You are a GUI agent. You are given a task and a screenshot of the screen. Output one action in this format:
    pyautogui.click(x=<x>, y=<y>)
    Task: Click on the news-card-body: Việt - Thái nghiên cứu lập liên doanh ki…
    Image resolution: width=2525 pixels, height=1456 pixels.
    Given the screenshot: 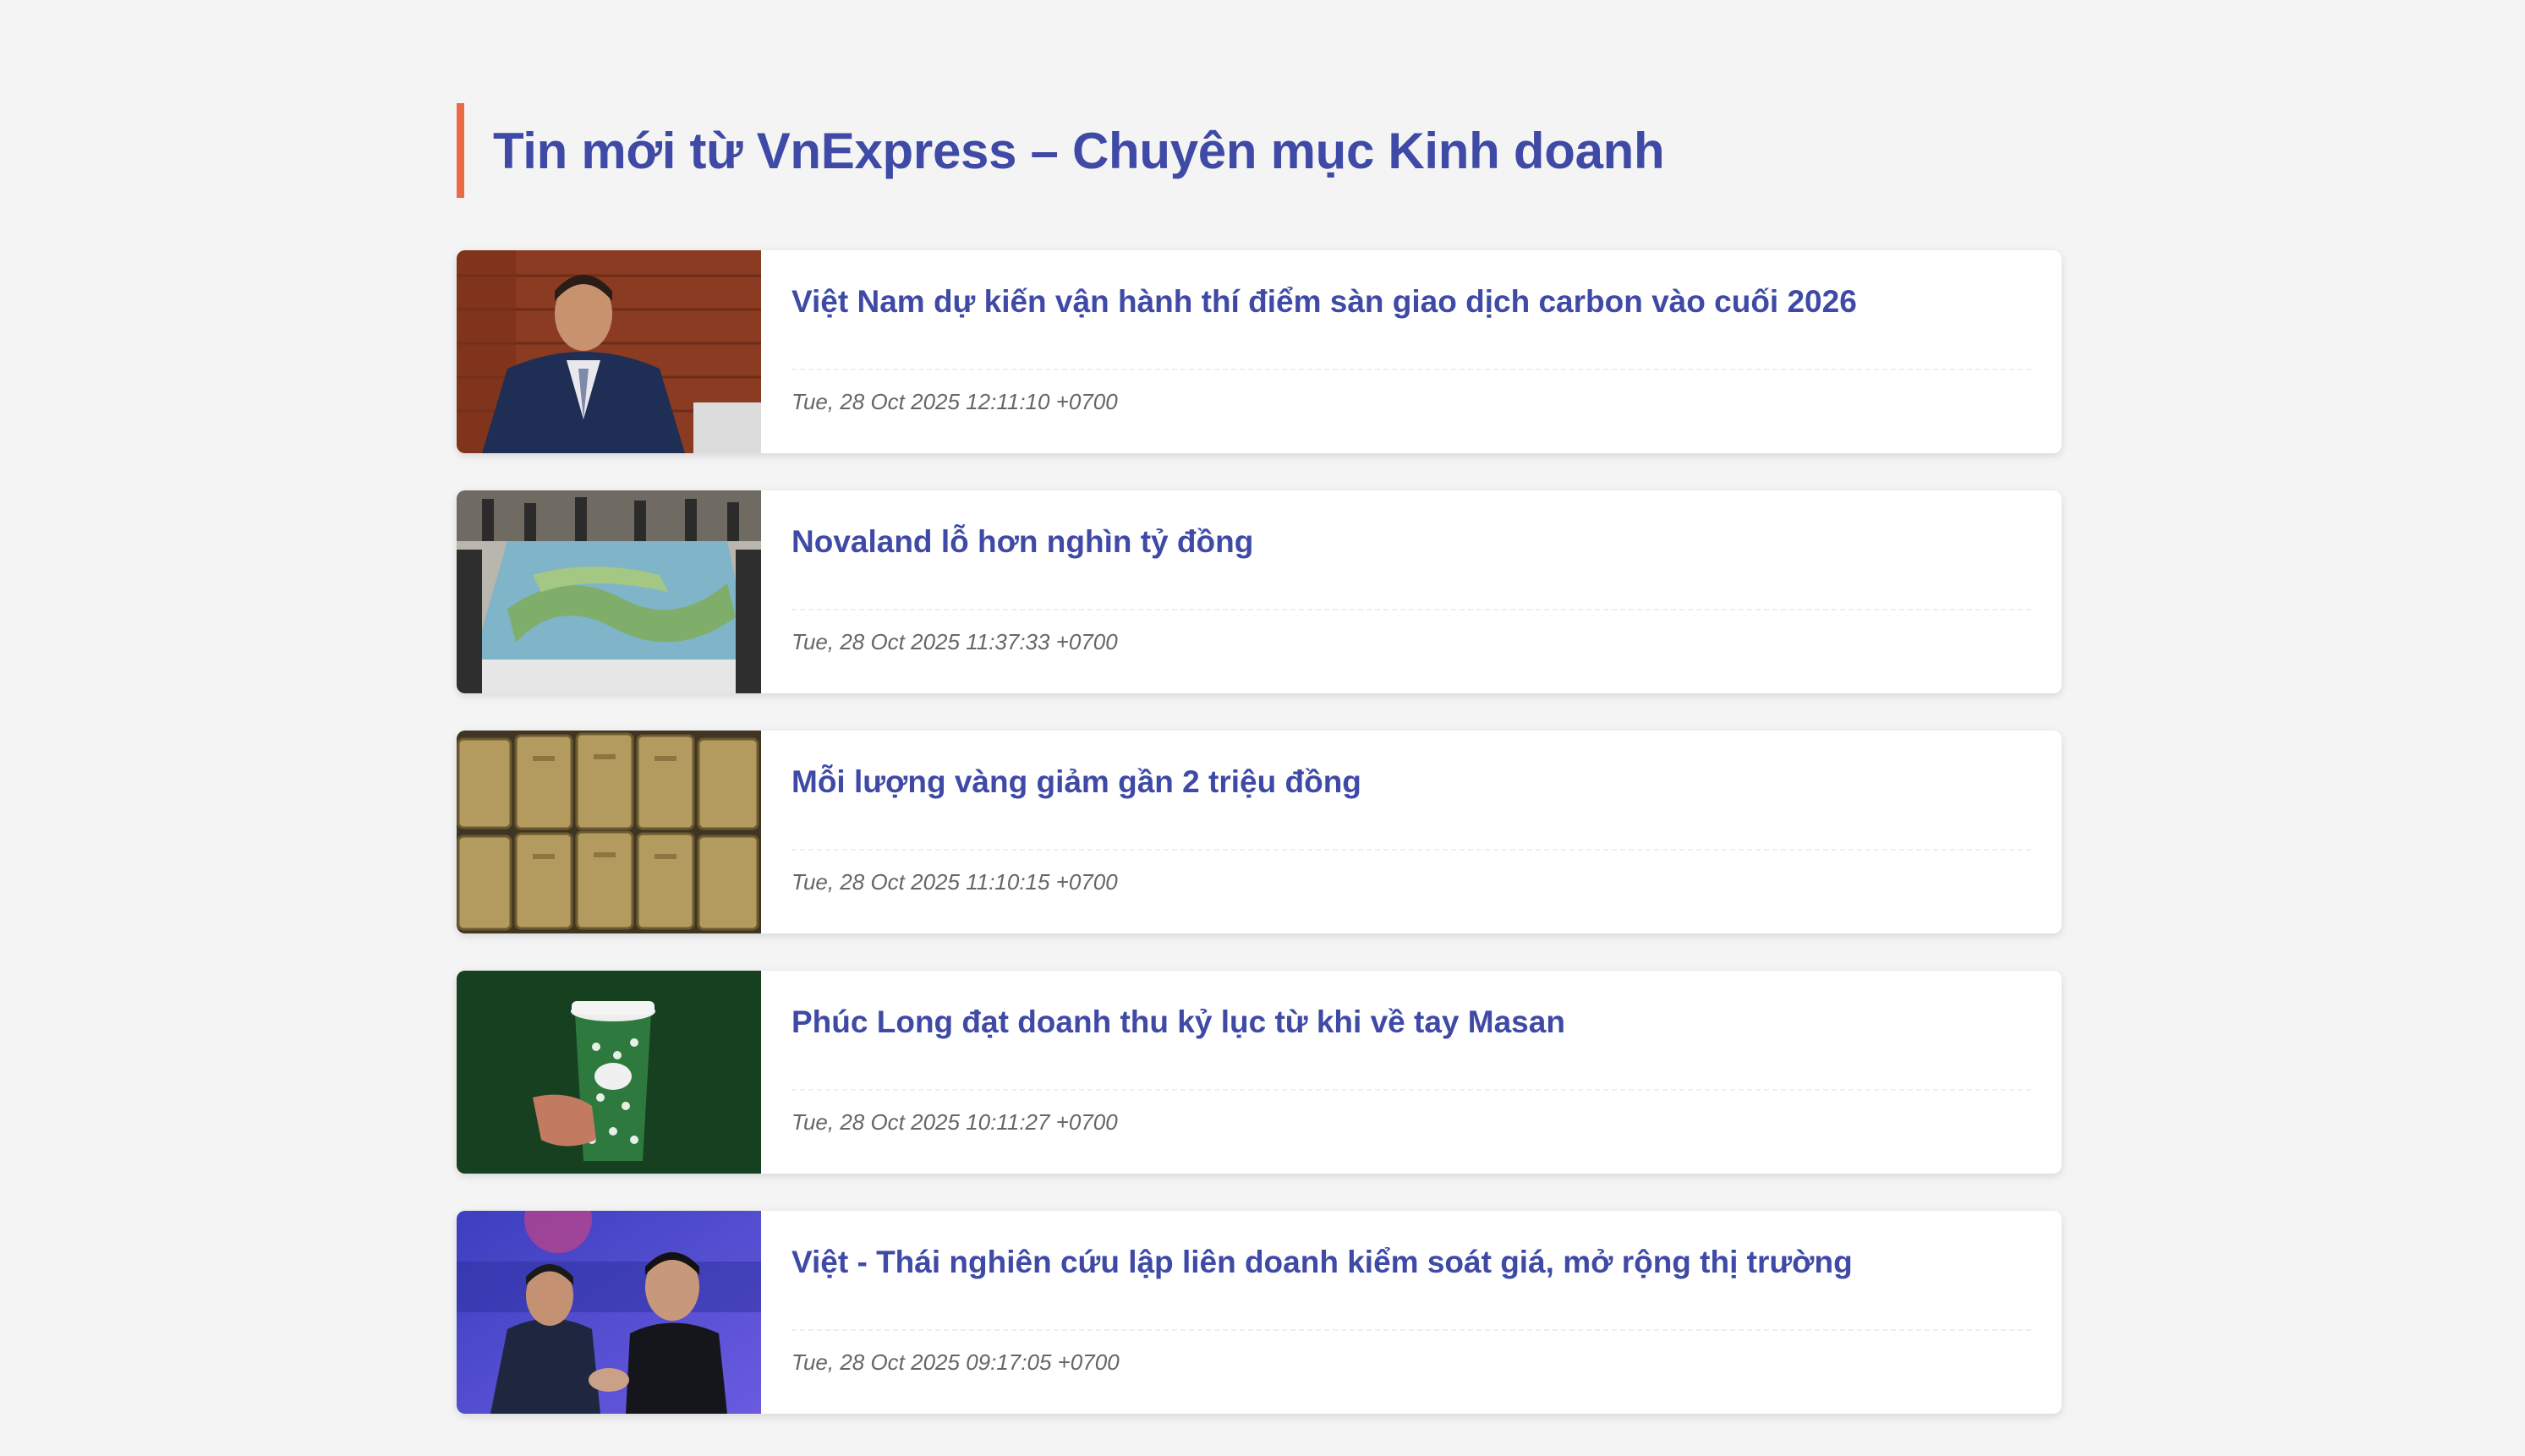 What is the action you would take?
    pyautogui.click(x=1411, y=1312)
    